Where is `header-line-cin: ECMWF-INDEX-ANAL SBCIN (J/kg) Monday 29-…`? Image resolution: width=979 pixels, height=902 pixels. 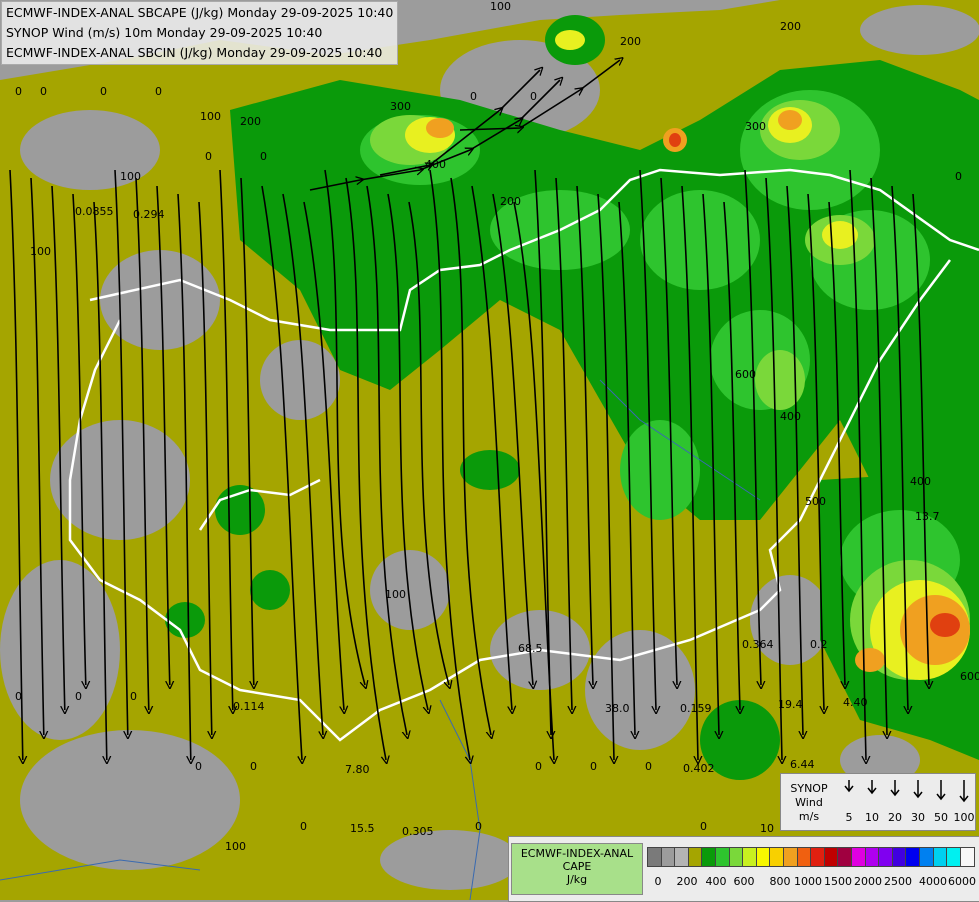 header-line-cin: ECMWF-INDEX-ANAL SBCIN (J/kg) Monday 29-… is located at coordinates (194, 52).